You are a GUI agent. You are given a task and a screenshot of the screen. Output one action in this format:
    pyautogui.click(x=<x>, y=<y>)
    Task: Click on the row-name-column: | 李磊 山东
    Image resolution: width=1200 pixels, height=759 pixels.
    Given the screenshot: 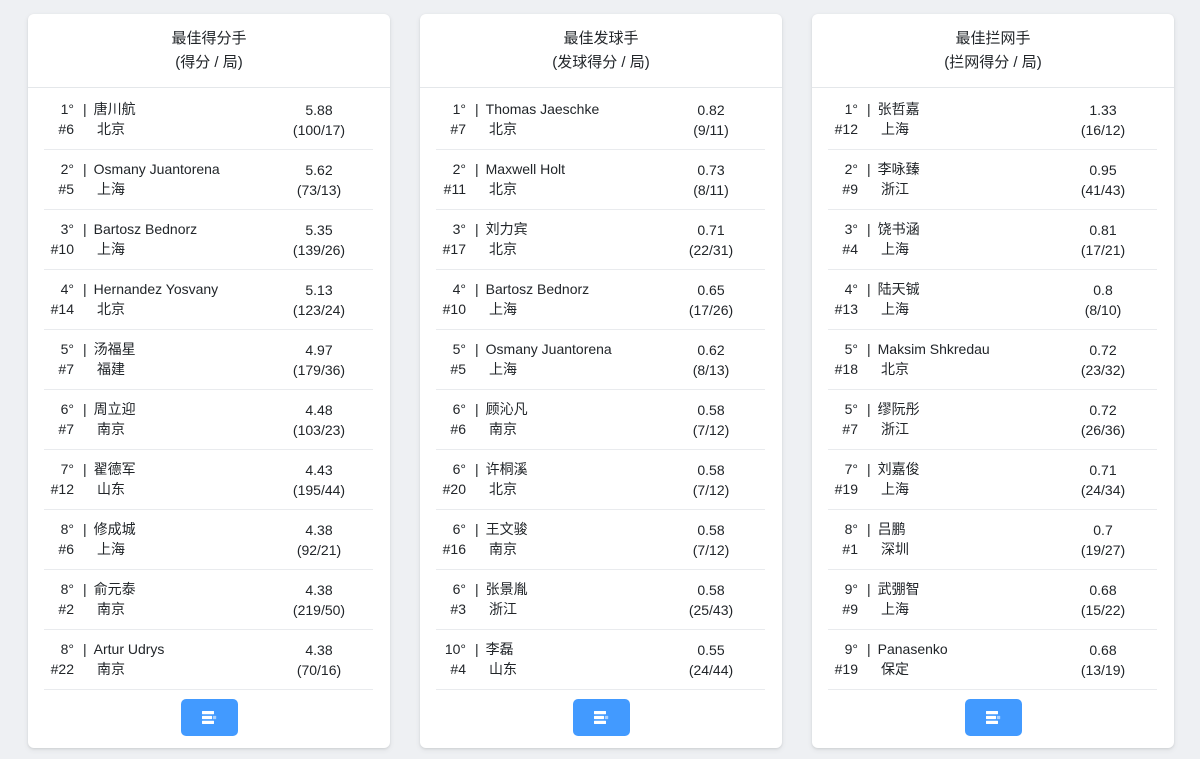 What is the action you would take?
    pyautogui.click(x=496, y=659)
    